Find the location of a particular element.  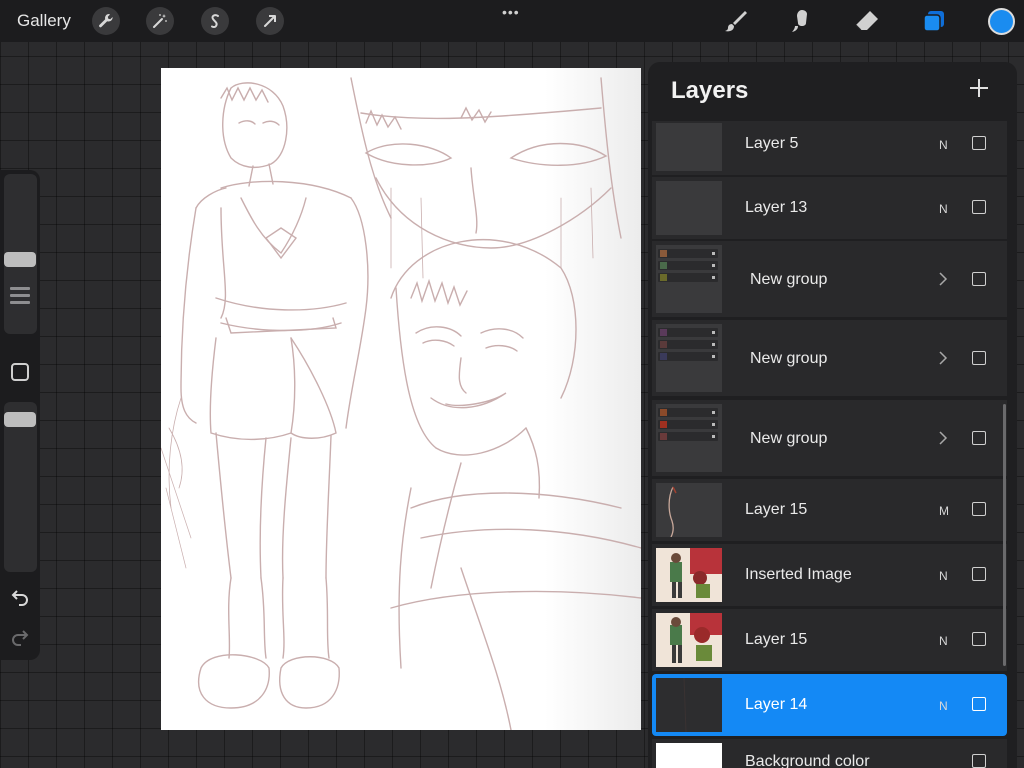

layer-row: Inserted Image N is located at coordinates (829, 575).